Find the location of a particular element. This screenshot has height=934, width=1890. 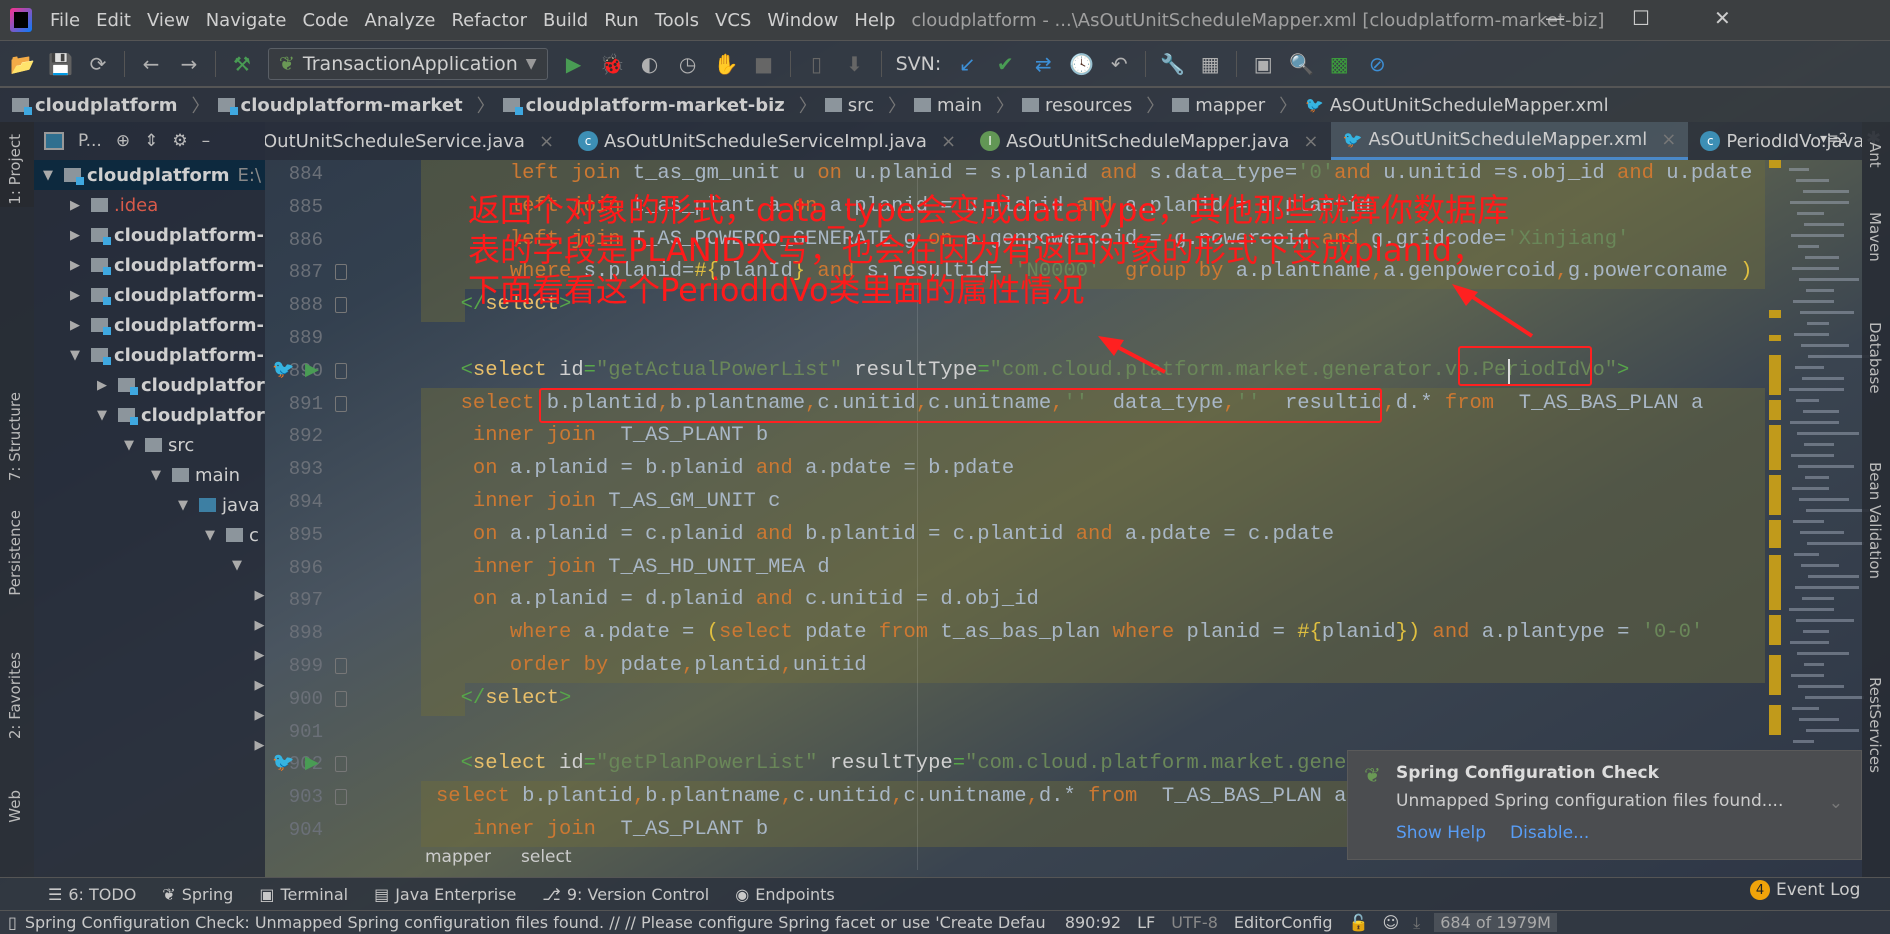

tool-window-button: ⎇ 9: Version Control is located at coordinates (625, 894).